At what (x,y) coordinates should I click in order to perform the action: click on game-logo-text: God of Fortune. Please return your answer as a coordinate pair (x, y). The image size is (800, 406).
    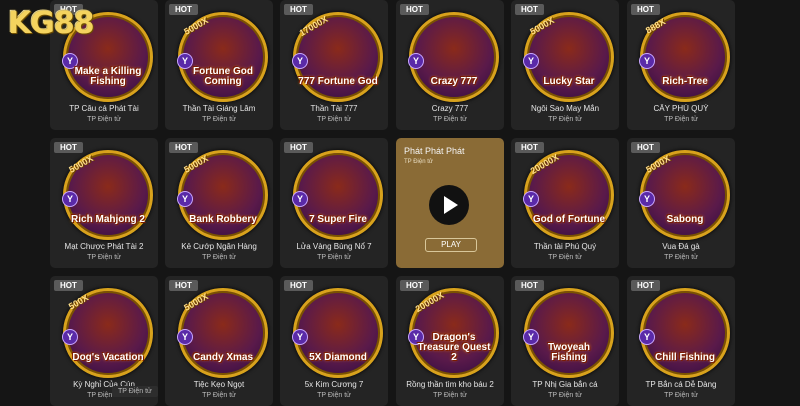
    Looking at the image, I should click on (569, 219).